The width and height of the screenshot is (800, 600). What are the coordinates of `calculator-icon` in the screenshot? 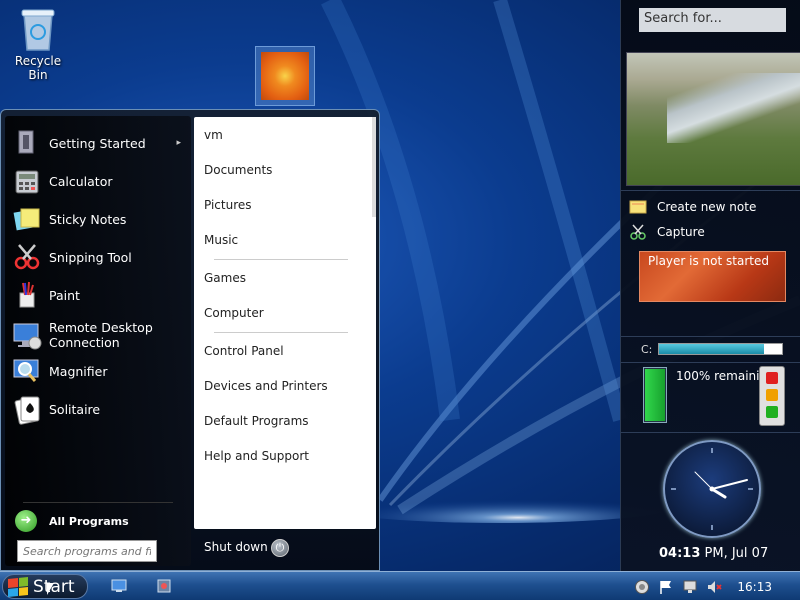 It's located at (27, 181).